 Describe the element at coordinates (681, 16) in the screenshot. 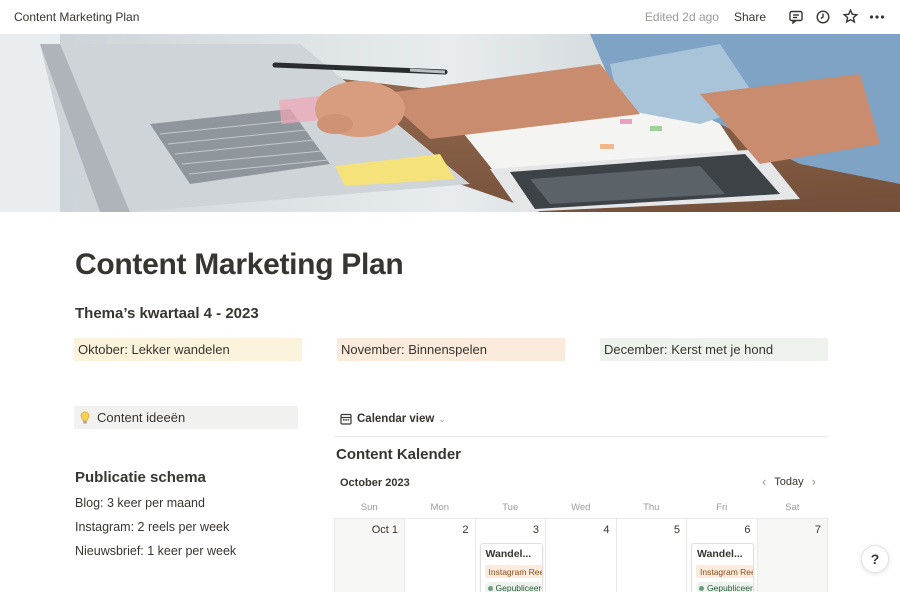

I see `edited-timestamp: Edited 2d ago` at that location.